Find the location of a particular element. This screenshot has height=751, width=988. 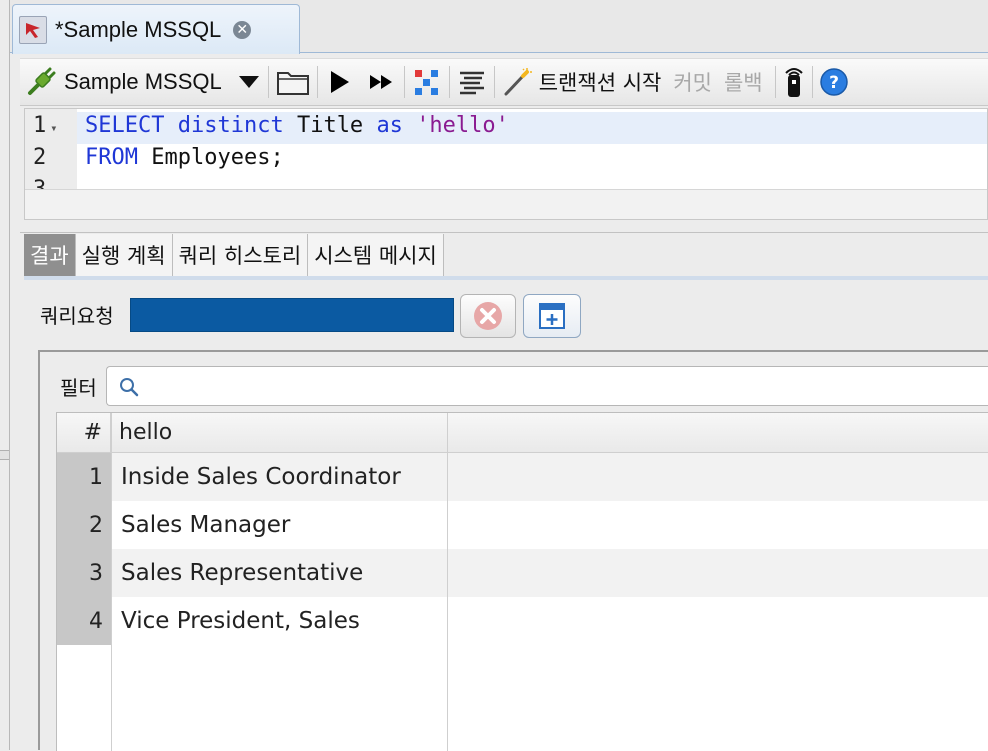

filter-input is located at coordinates (547, 386).